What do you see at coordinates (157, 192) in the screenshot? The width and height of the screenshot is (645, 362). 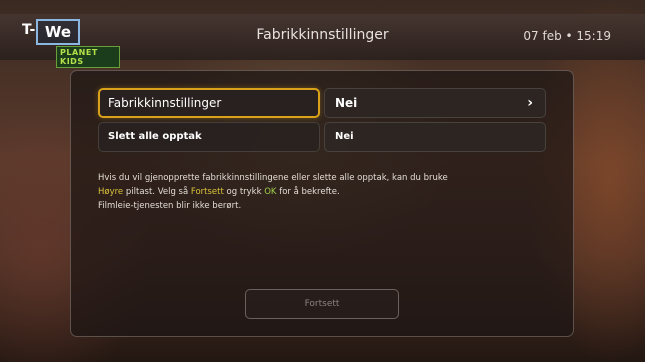 I see `info-text-segment: piltast. Velg så` at bounding box center [157, 192].